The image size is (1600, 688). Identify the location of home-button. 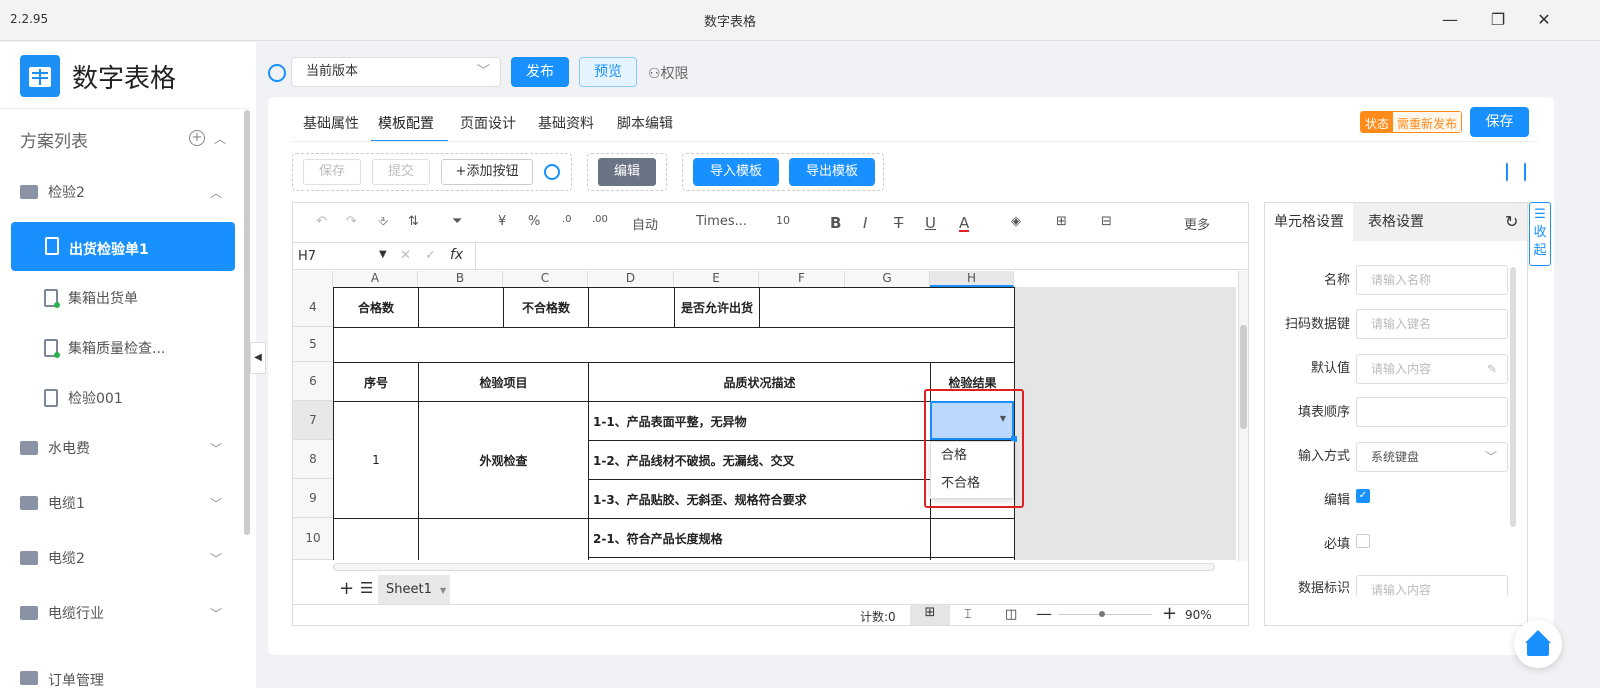
(1538, 644).